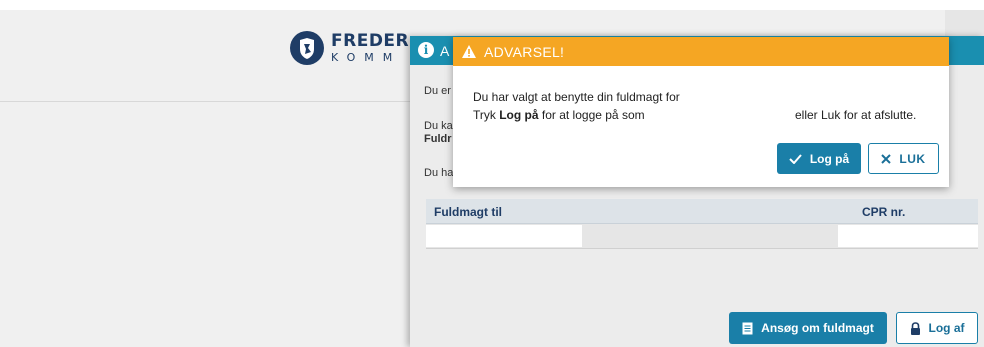 The height and width of the screenshot is (347, 984). I want to click on municipality-logo: FREDER KOMM, so click(349, 48).